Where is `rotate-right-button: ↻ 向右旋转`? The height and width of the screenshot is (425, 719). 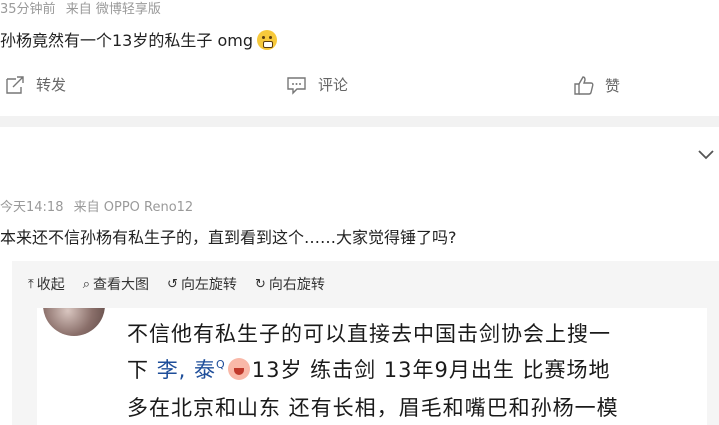 rotate-right-button: ↻ 向右旋转 is located at coordinates (290, 284).